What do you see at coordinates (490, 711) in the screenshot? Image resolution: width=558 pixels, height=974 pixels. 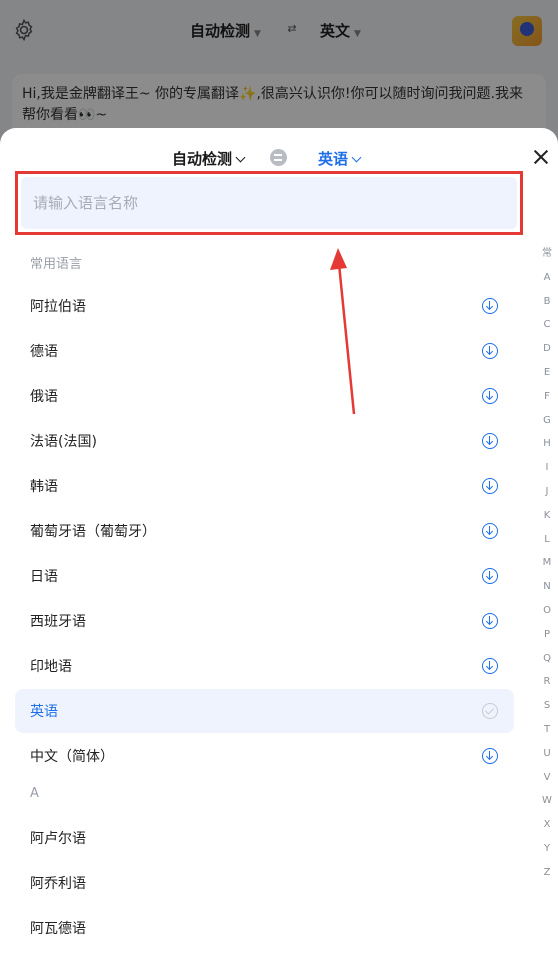 I see `checkmark-icon` at bounding box center [490, 711].